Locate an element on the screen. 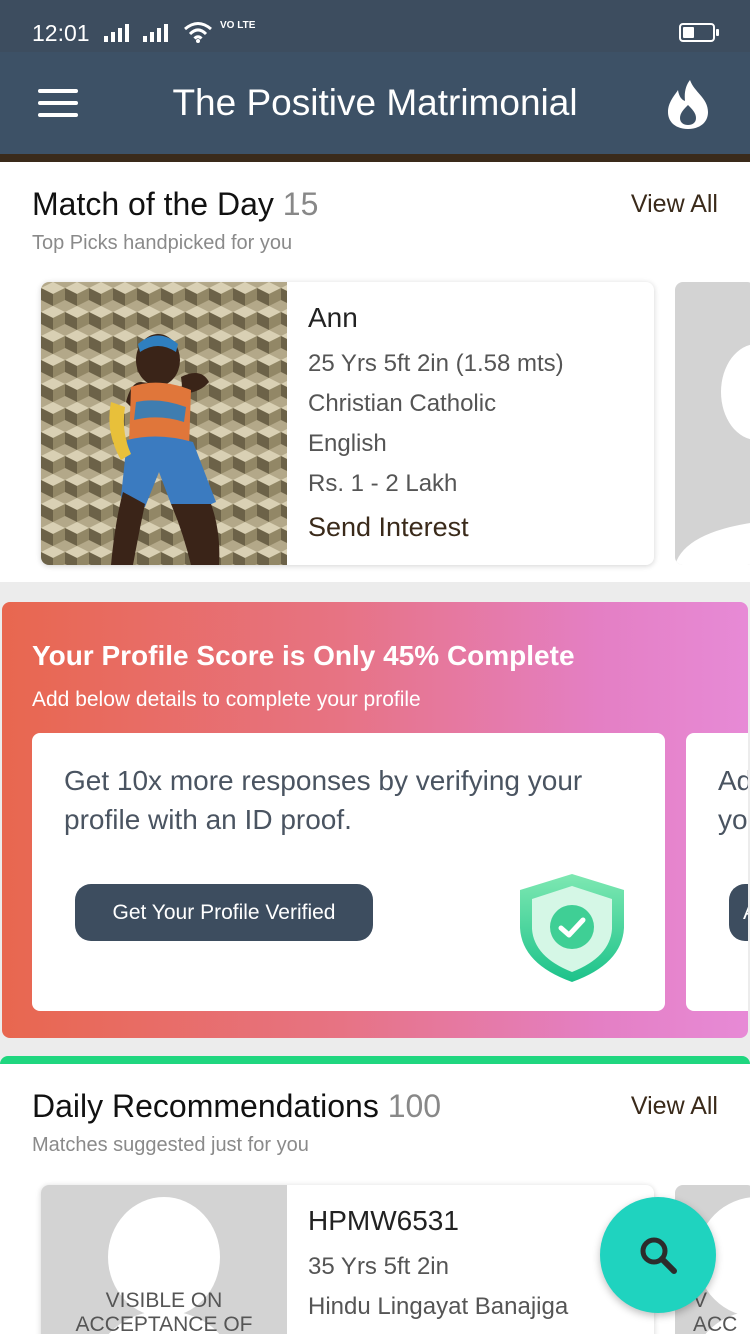 The image size is (750, 1334). next-match-card is located at coordinates (712, 423).